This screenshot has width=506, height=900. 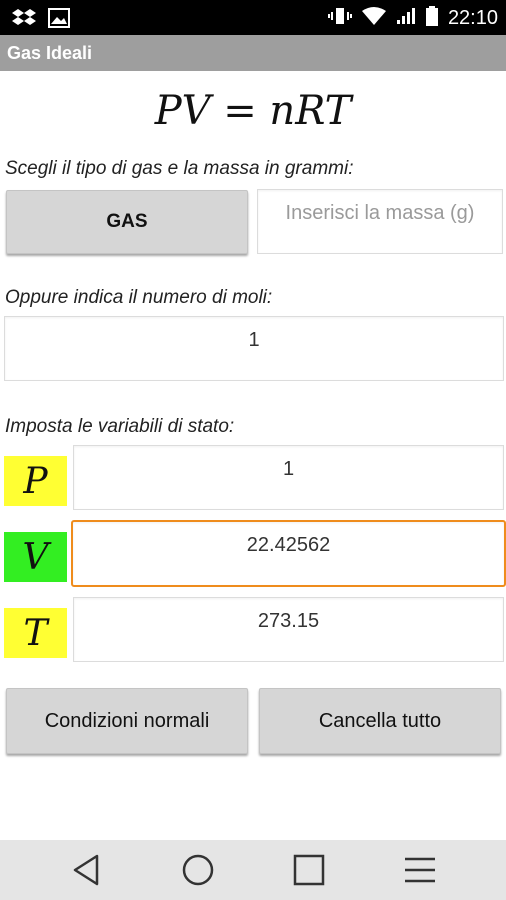 I want to click on dropbox-icon, so click(x=24, y=20).